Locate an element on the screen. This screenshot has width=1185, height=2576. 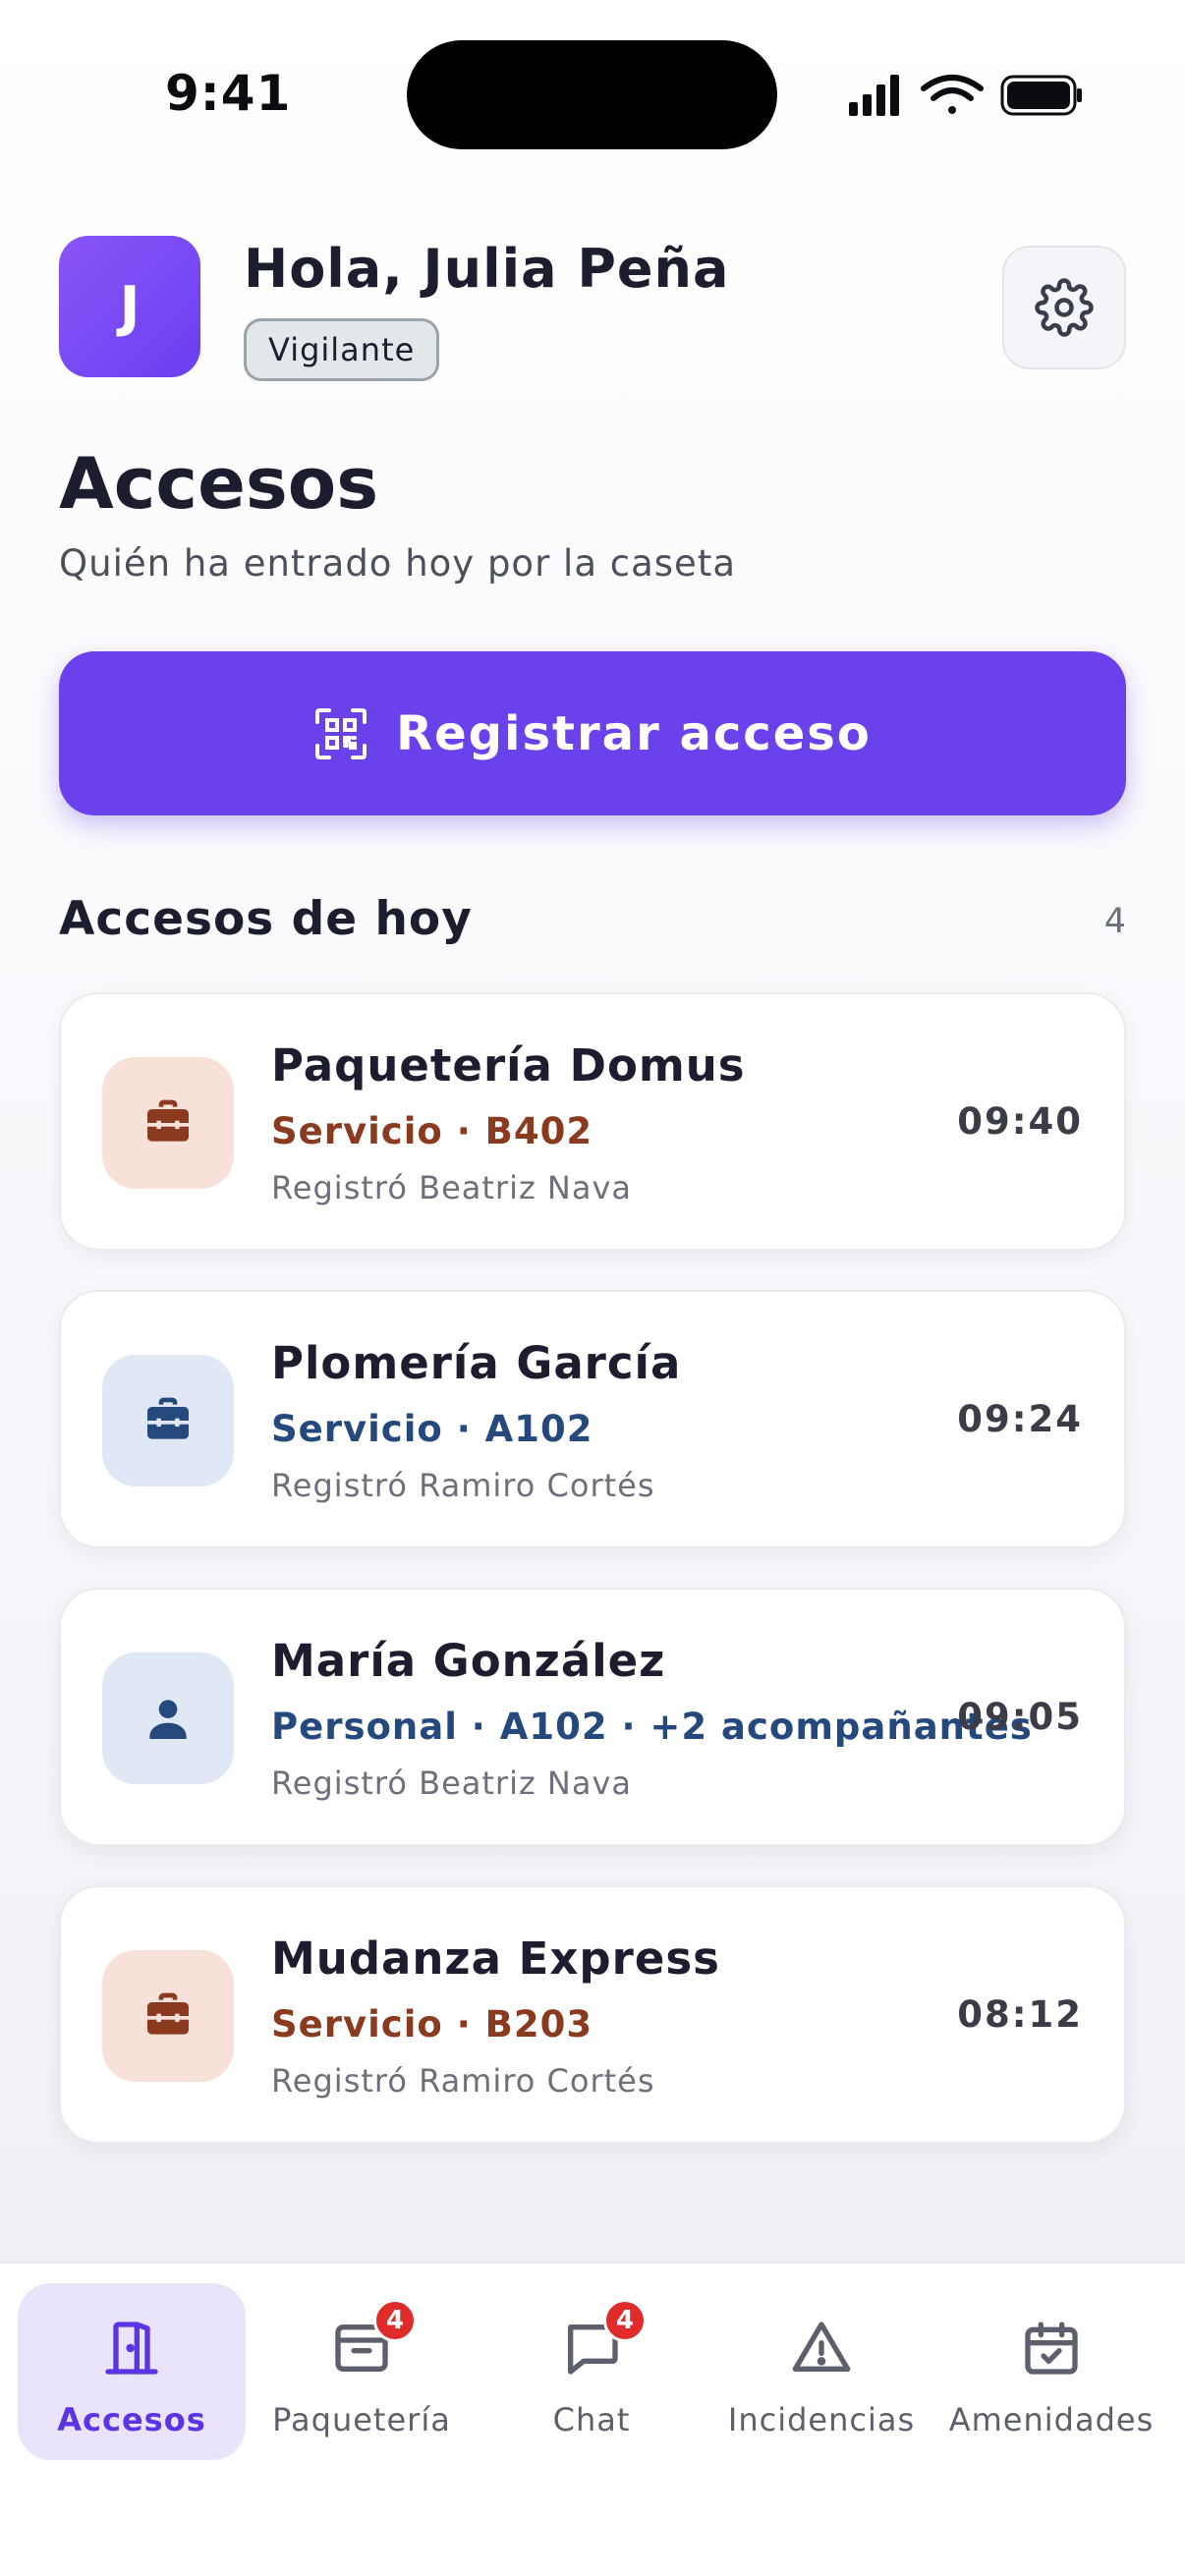
tab-accesos: Accesos is located at coordinates (132, 2371).